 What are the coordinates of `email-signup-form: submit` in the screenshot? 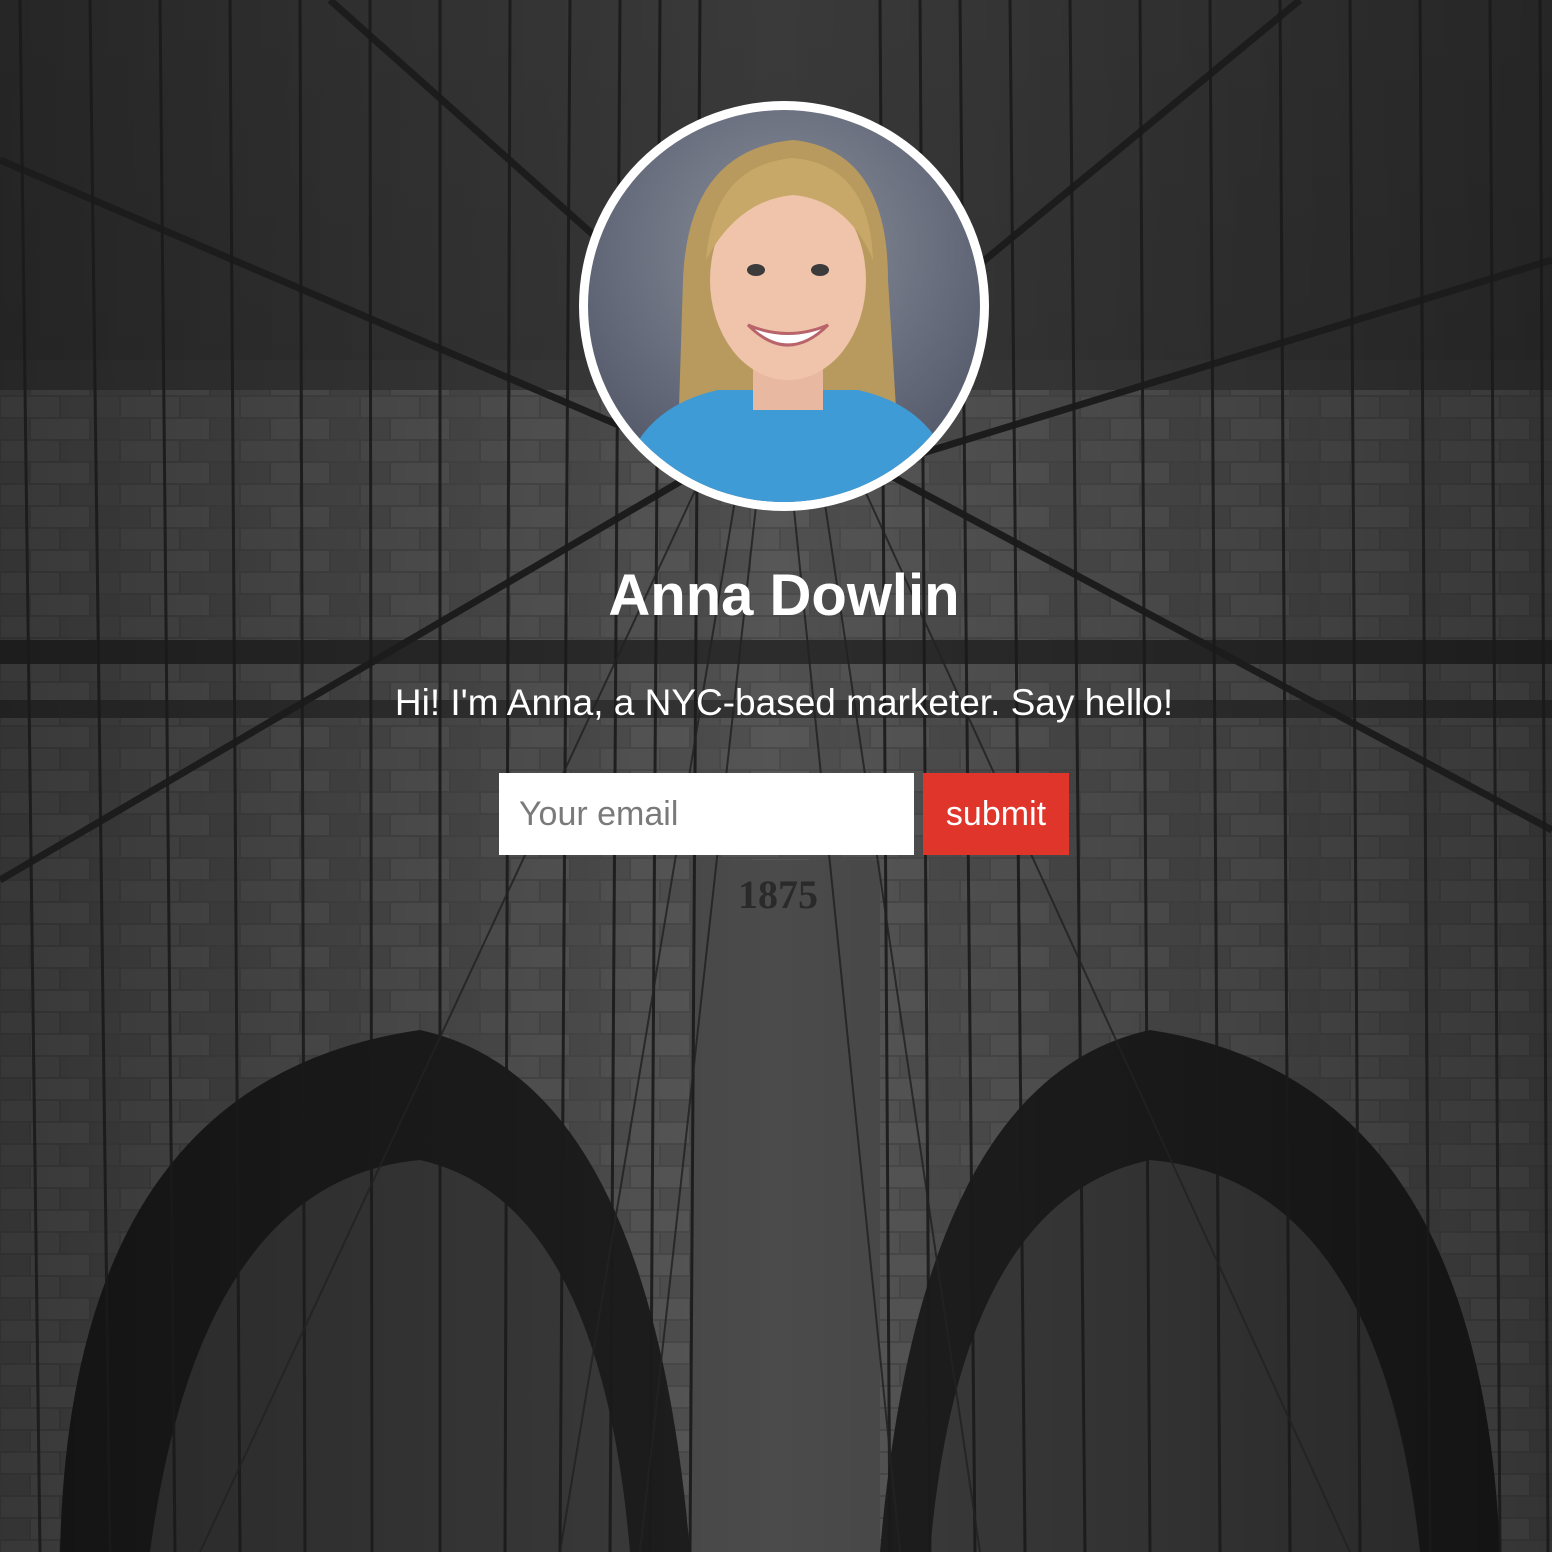 It's located at (784, 814).